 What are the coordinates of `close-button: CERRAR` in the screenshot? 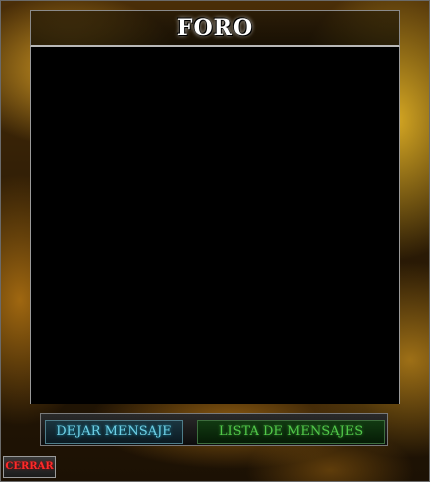 It's located at (29, 467).